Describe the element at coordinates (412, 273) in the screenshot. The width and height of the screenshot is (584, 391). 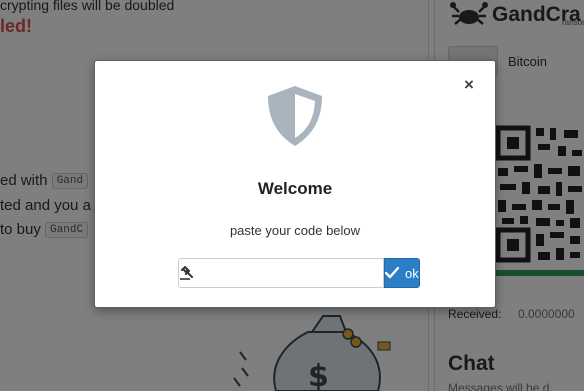
I see `ok-label: ok` at that location.